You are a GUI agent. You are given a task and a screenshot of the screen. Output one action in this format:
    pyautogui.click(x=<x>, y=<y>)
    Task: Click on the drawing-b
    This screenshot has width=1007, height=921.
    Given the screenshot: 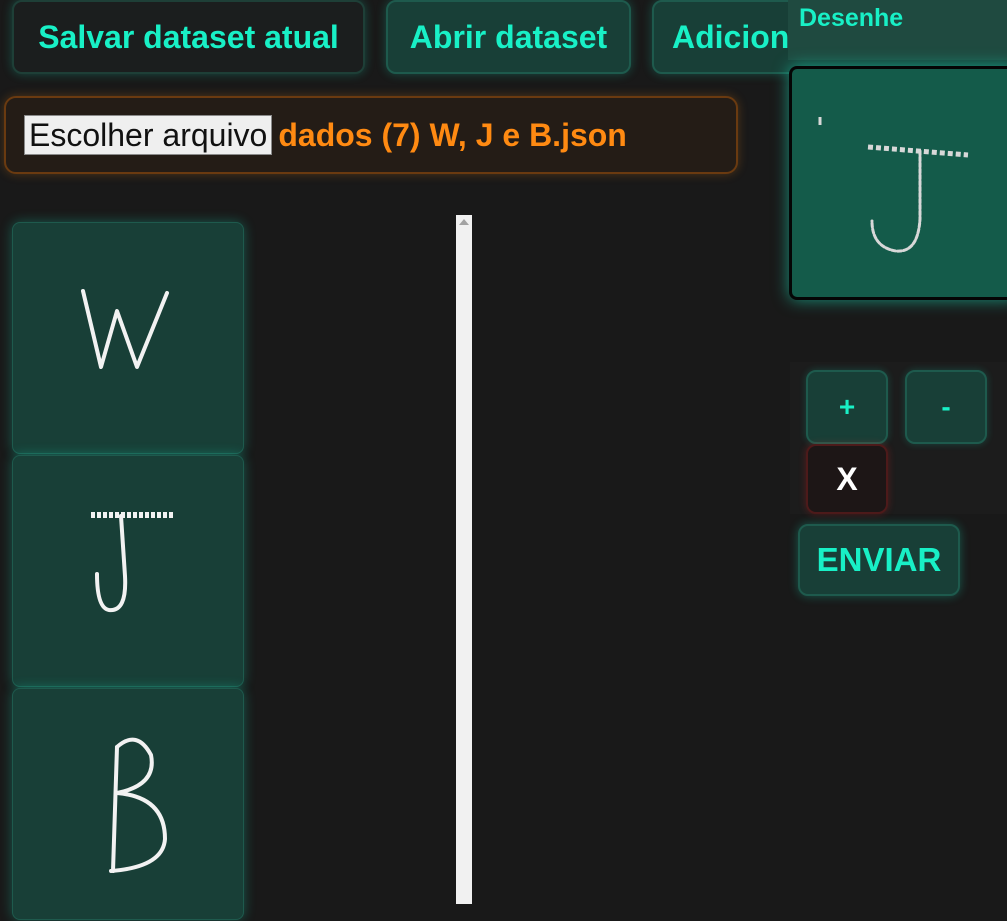 What is the action you would take?
    pyautogui.click(x=138, y=805)
    